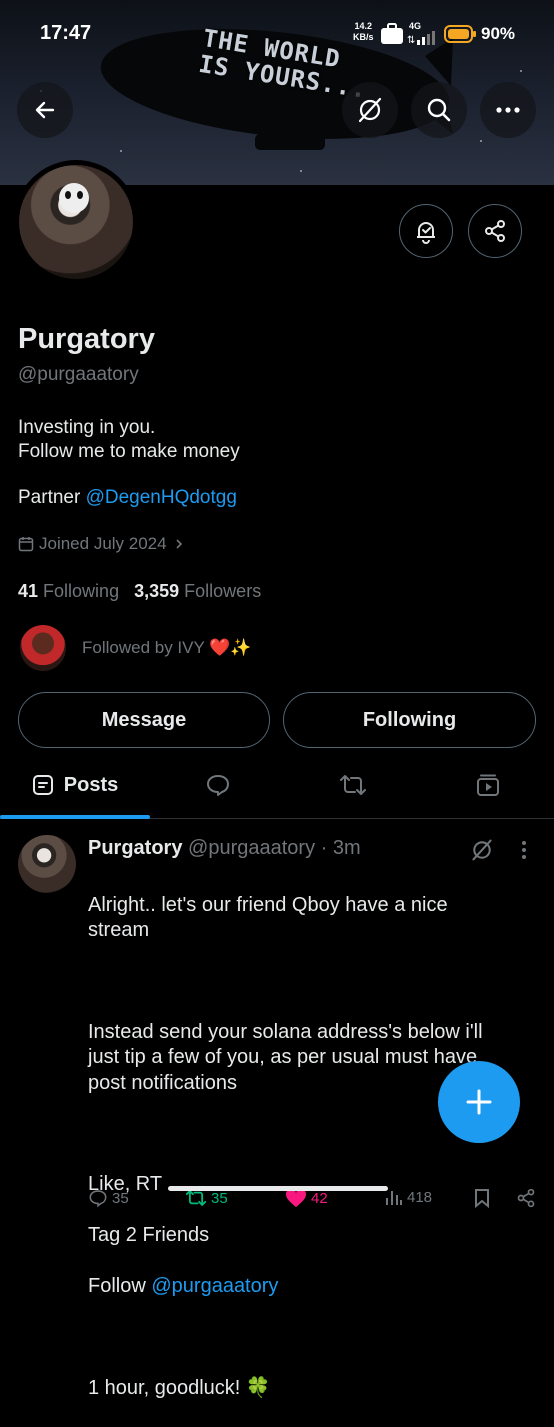 Image resolution: width=554 pixels, height=1427 pixels. I want to click on following-count: 41, so click(28, 591).